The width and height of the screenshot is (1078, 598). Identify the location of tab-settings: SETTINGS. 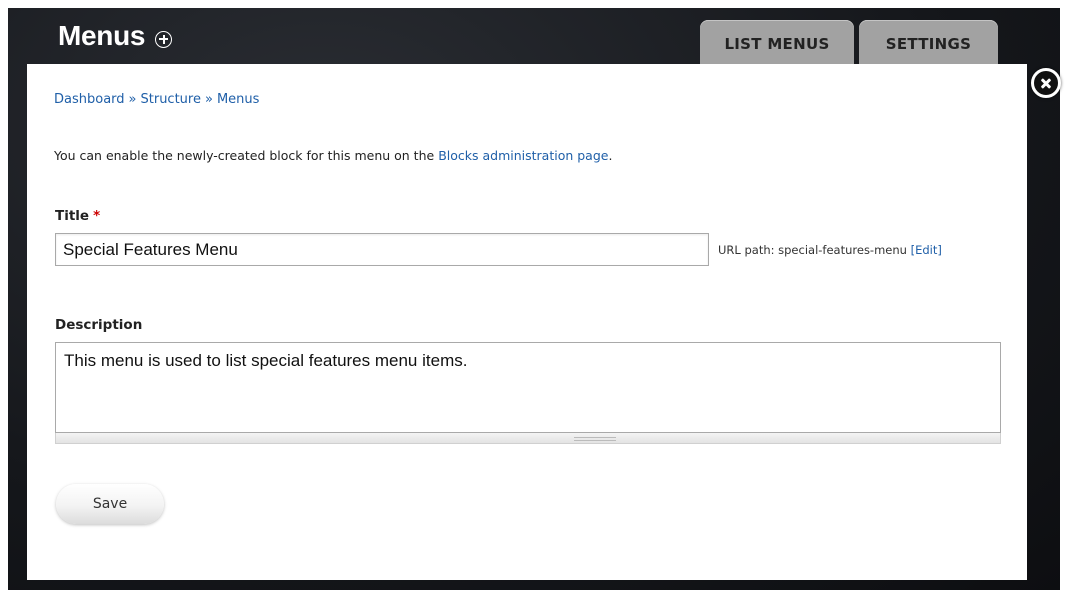
(928, 43).